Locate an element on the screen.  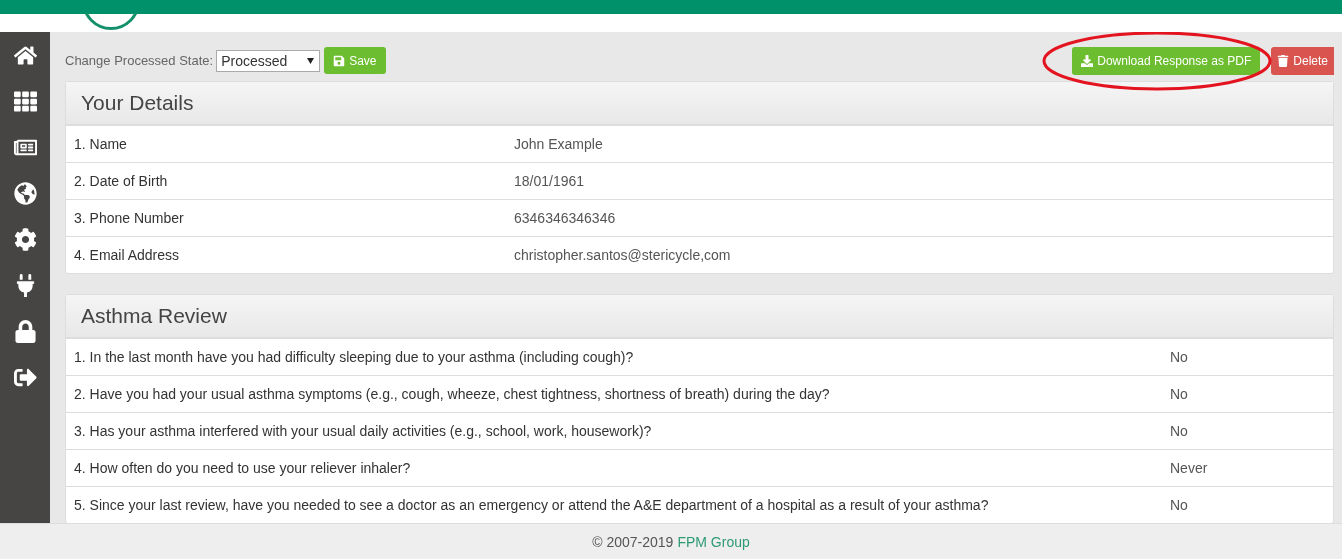
company-link: FPM Group is located at coordinates (713, 541).